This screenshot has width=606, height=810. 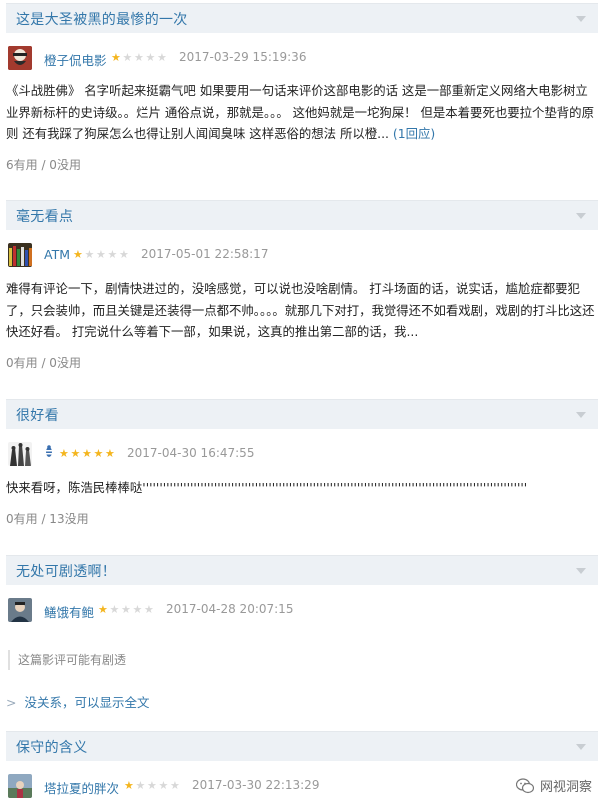 I want to click on review-time: 2017-03-29 15:19:36, so click(x=243, y=57).